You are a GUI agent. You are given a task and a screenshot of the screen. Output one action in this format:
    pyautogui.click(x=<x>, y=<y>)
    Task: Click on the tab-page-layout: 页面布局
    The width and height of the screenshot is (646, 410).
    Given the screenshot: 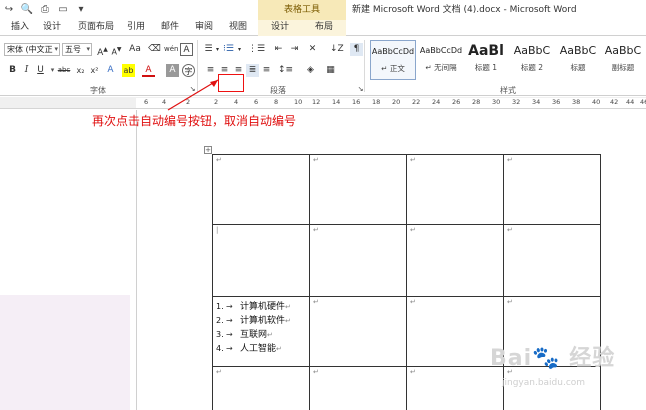 What is the action you would take?
    pyautogui.click(x=96, y=28)
    